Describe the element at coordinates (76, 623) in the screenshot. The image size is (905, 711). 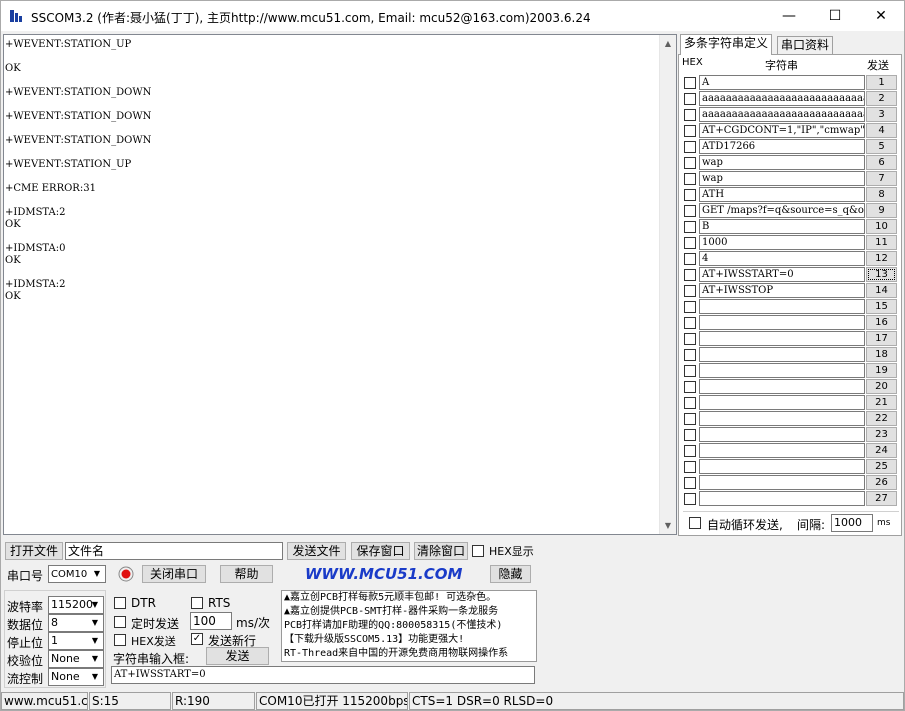
I see `databits-select: 8 ▼` at that location.